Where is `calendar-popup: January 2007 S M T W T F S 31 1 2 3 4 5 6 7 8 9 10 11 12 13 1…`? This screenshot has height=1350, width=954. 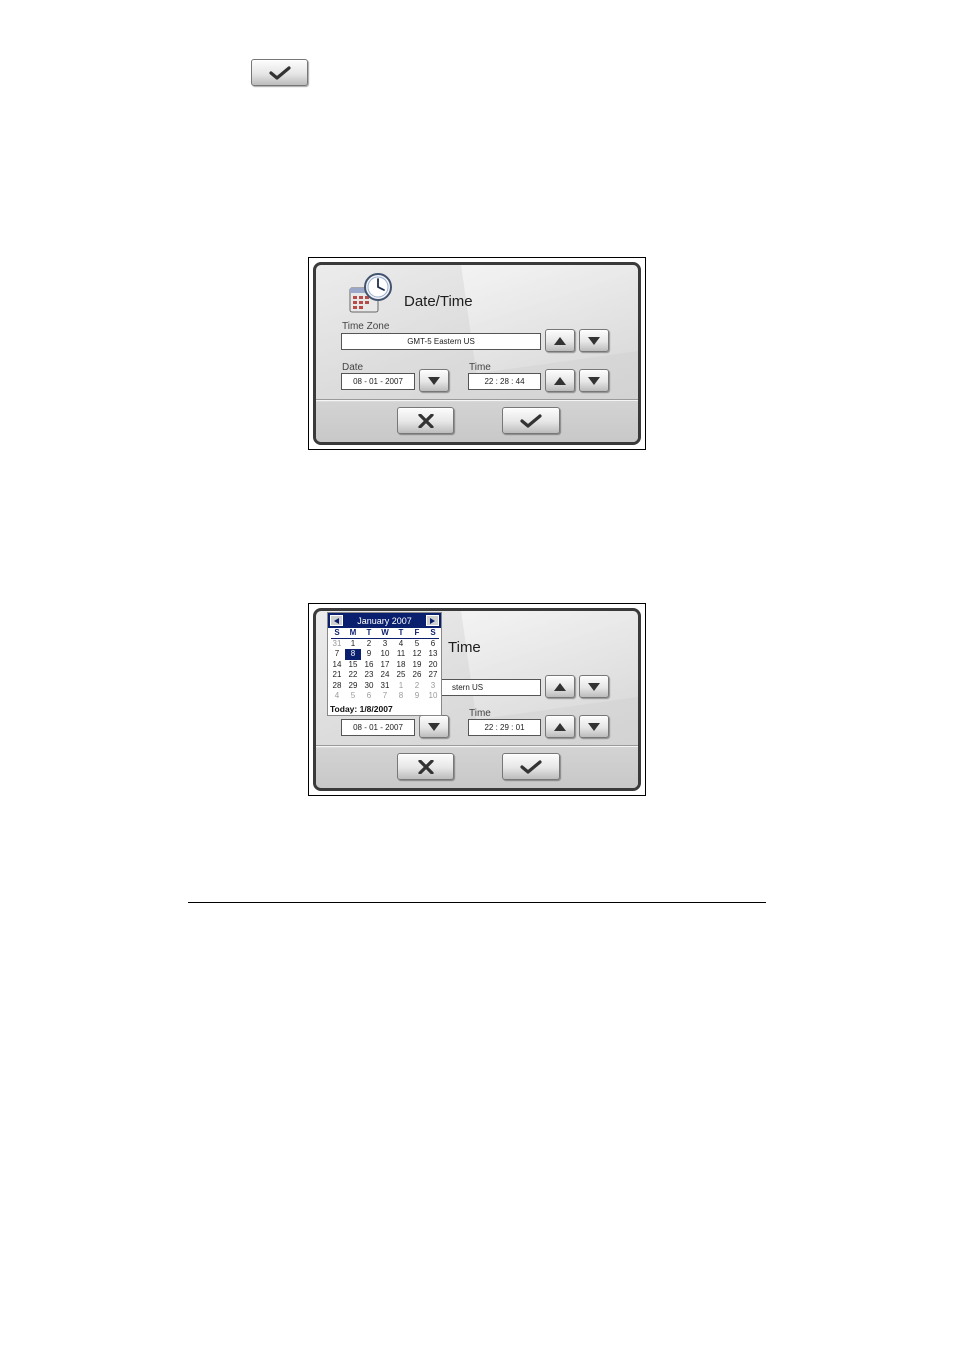
calendar-popup: January 2007 S M T W T F S 31 1 2 3 4 5 6 7 8 9 10 11 12 13 1… is located at coordinates (384, 664).